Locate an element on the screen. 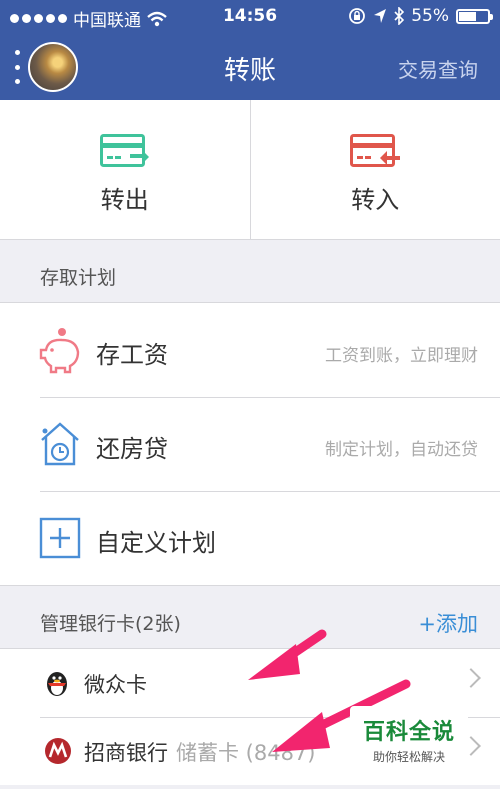 Image resolution: width=500 pixels, height=789 pixels. watermark-logo: 百科全说 助你轻松解决 is located at coordinates (409, 737).